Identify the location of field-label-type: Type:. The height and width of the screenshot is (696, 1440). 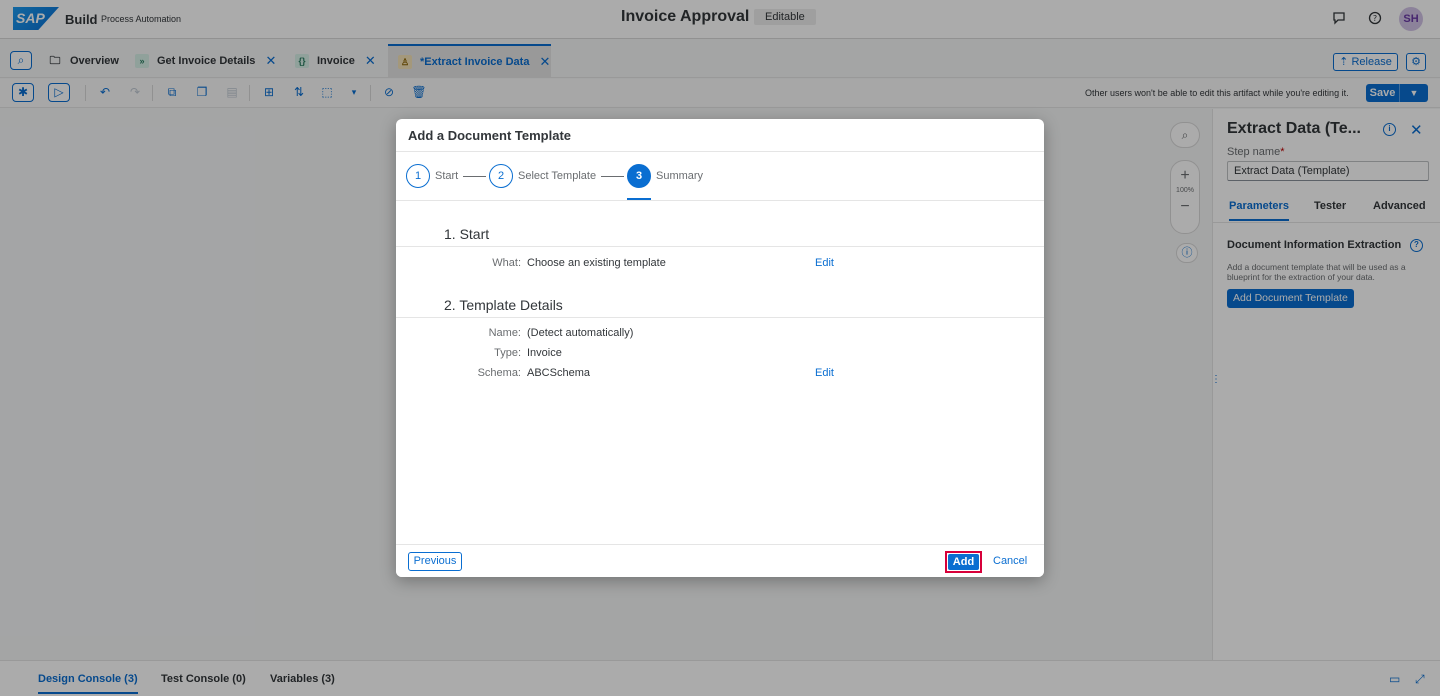
(507, 353).